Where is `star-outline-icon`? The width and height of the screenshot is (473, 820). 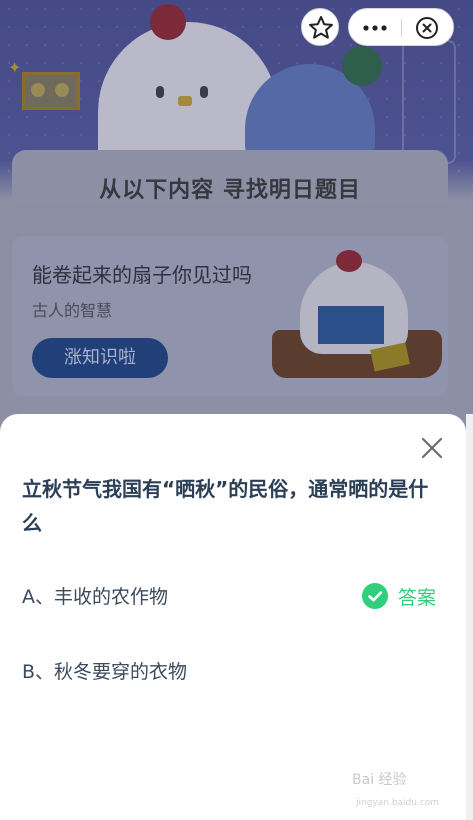 star-outline-icon is located at coordinates (321, 27).